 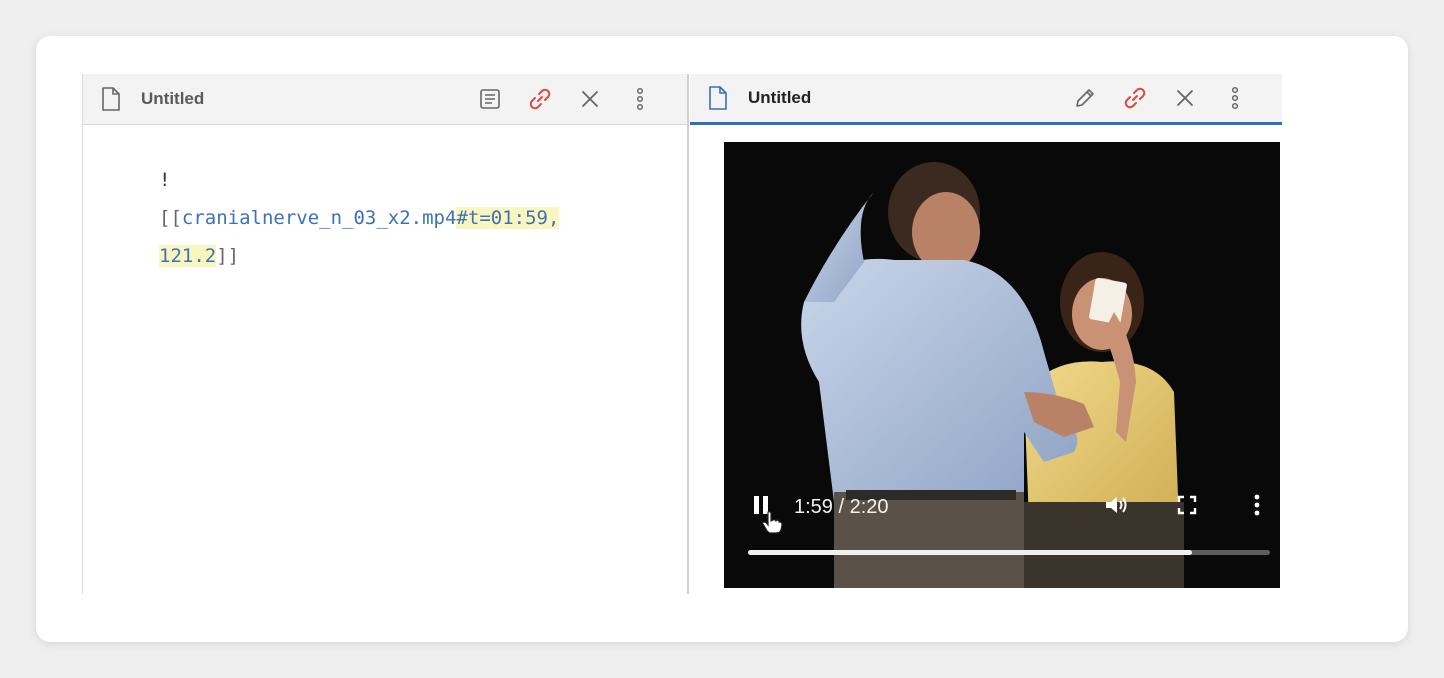 What do you see at coordinates (165, 180) in the screenshot?
I see `embed-marker: !` at bounding box center [165, 180].